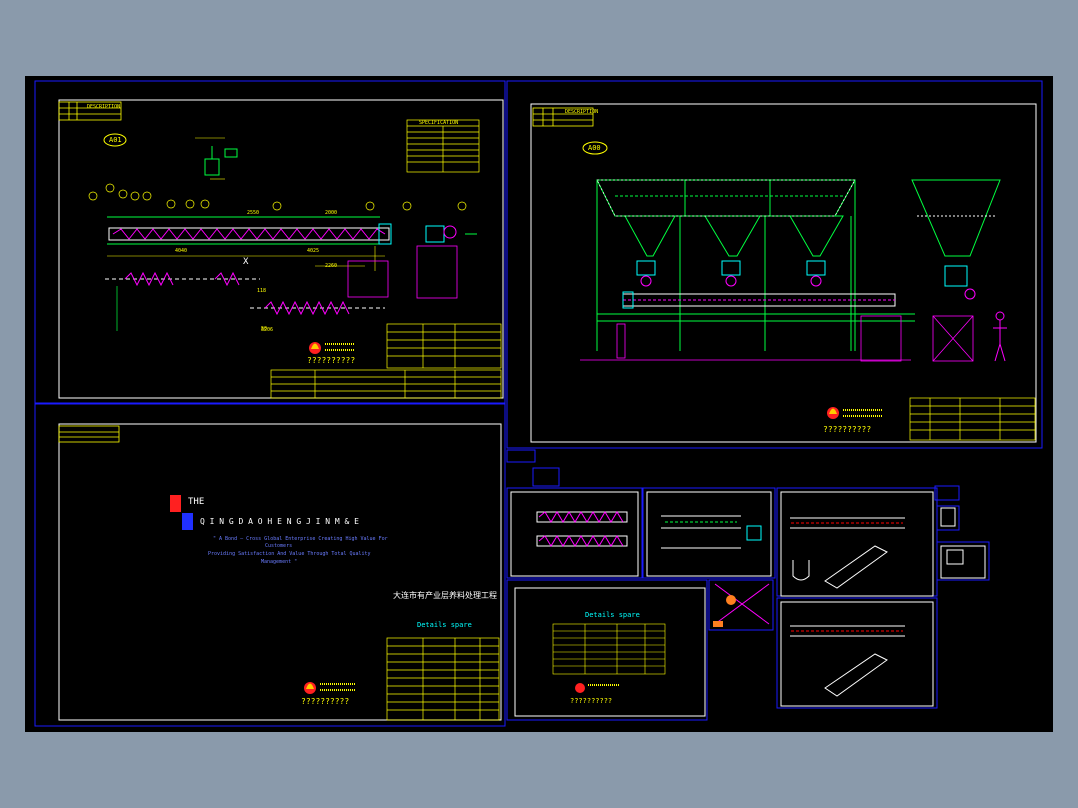  Describe the element at coordinates (313, 251) in the screenshot. I see `a01-dim-4: 4025` at that location.